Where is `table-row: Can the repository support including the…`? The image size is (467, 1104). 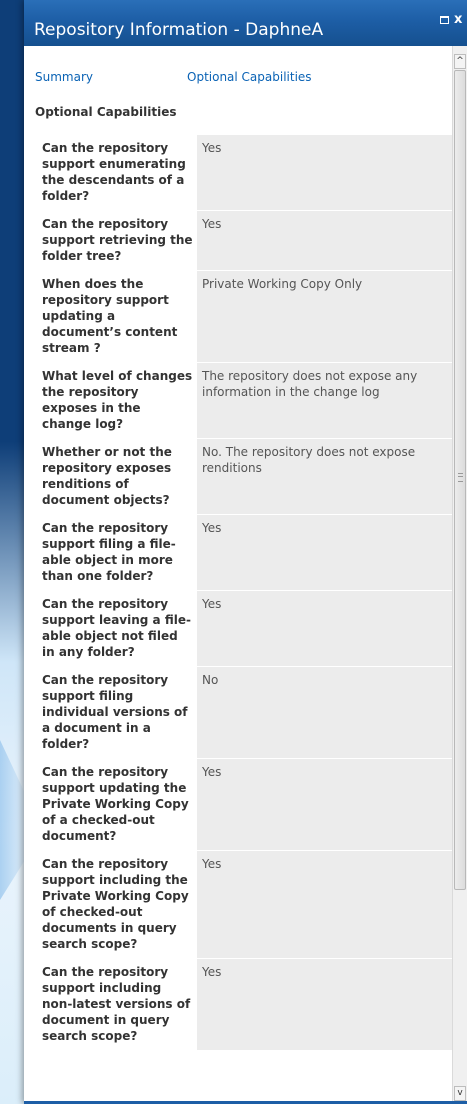 table-row: Can the repository support including the… is located at coordinates (243, 905).